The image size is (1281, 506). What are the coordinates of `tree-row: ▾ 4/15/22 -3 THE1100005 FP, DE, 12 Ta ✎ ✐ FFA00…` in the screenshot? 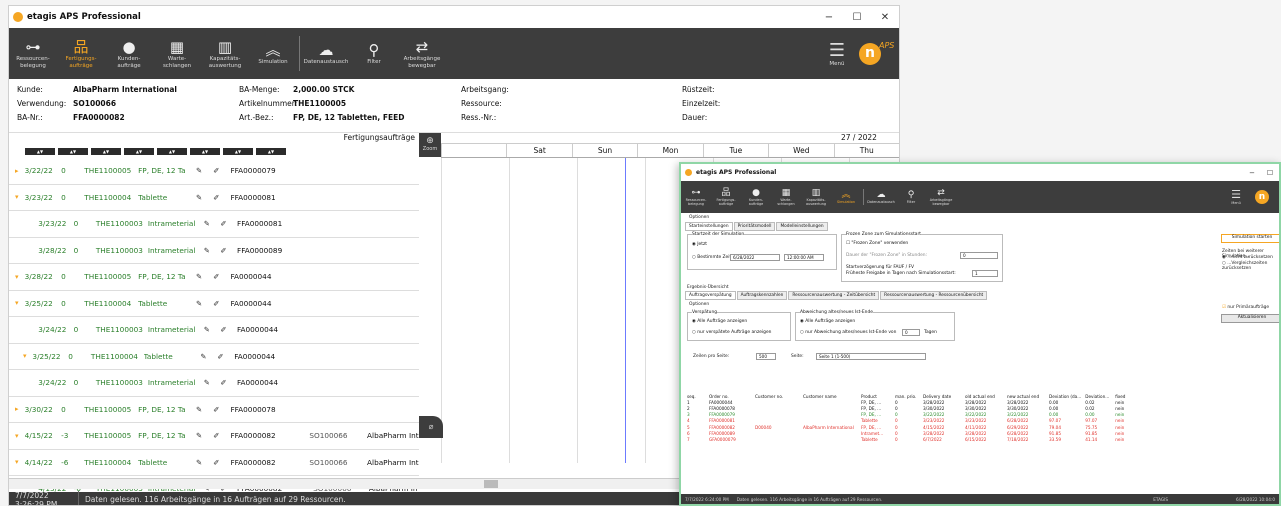 It's located at (214, 436).